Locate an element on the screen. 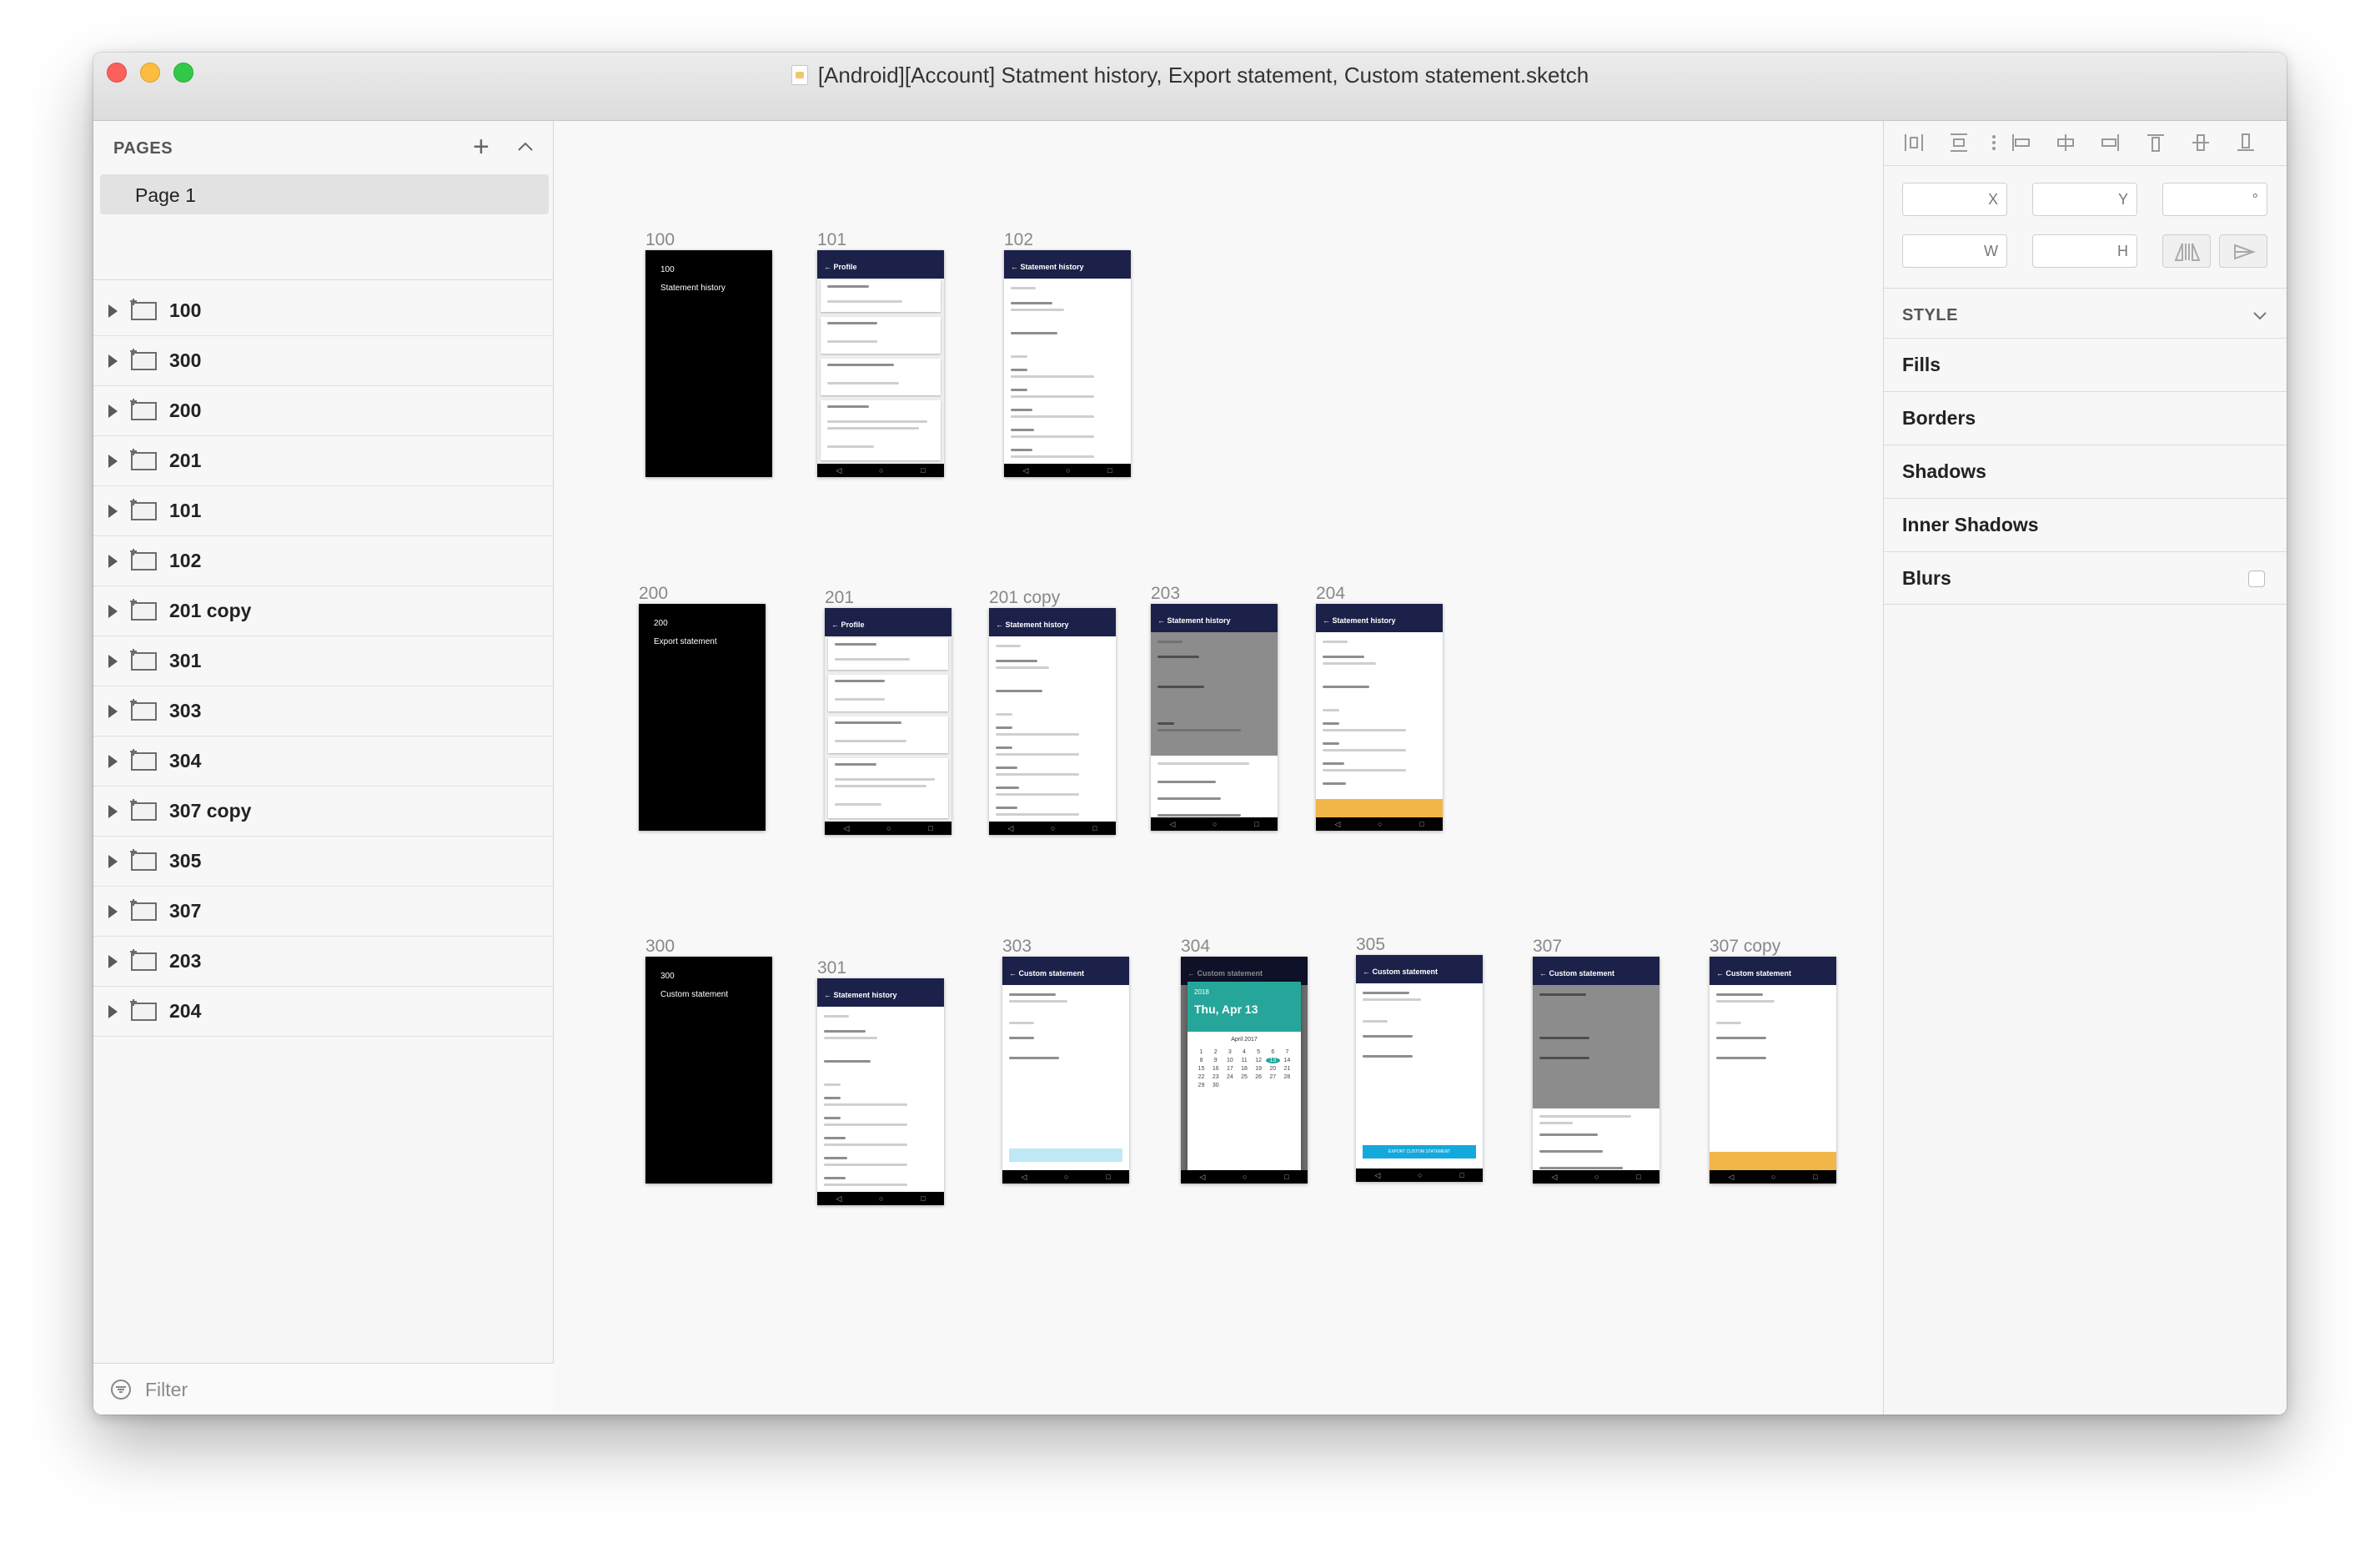  layer-row-305: 305 is located at coordinates (323, 862).